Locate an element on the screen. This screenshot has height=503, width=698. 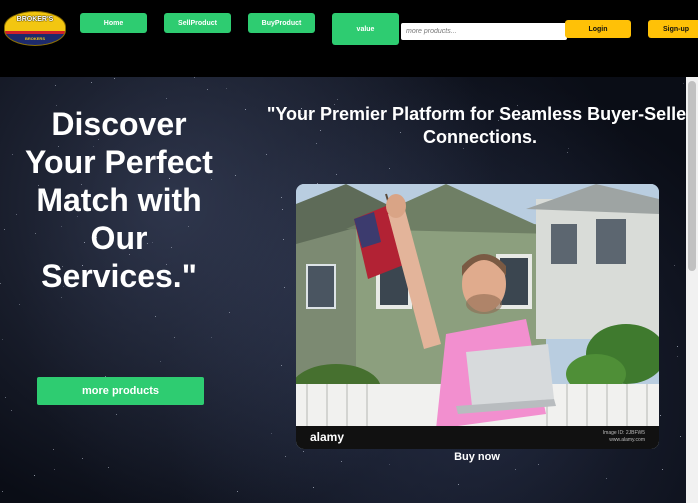
scrollbar-thumb is located at coordinates (692, 176).